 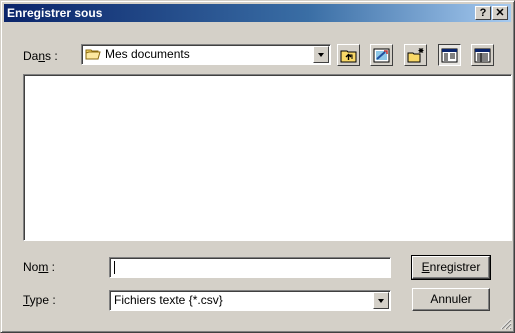 What do you see at coordinates (93, 55) in the screenshot?
I see `folder-icon` at bounding box center [93, 55].